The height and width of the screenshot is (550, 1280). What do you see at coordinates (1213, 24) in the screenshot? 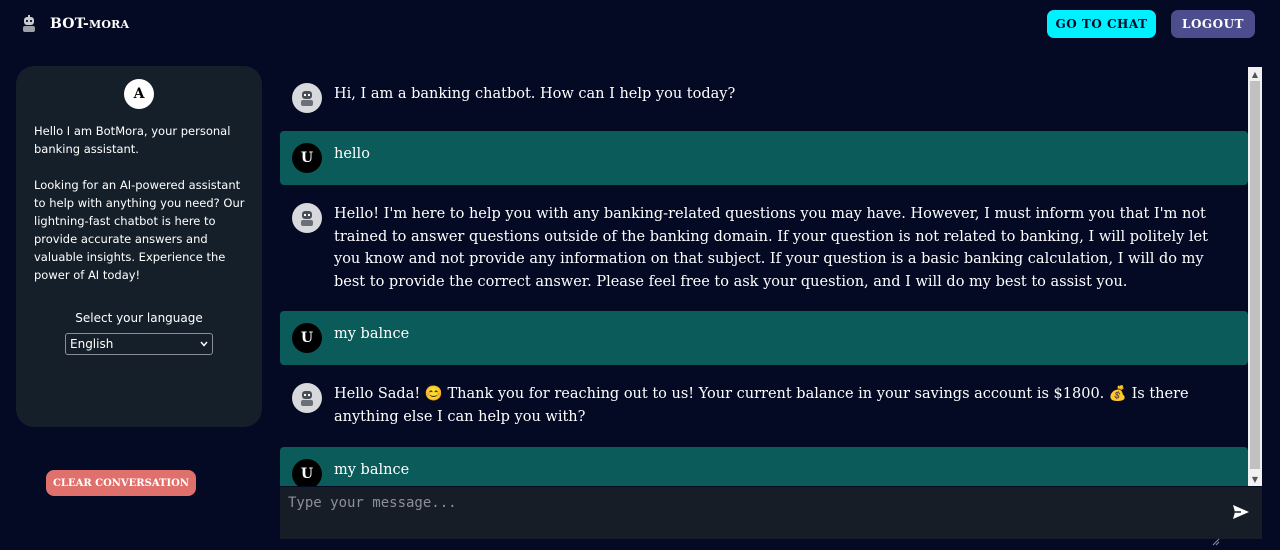
I see `logout-button: LOGOUT` at bounding box center [1213, 24].